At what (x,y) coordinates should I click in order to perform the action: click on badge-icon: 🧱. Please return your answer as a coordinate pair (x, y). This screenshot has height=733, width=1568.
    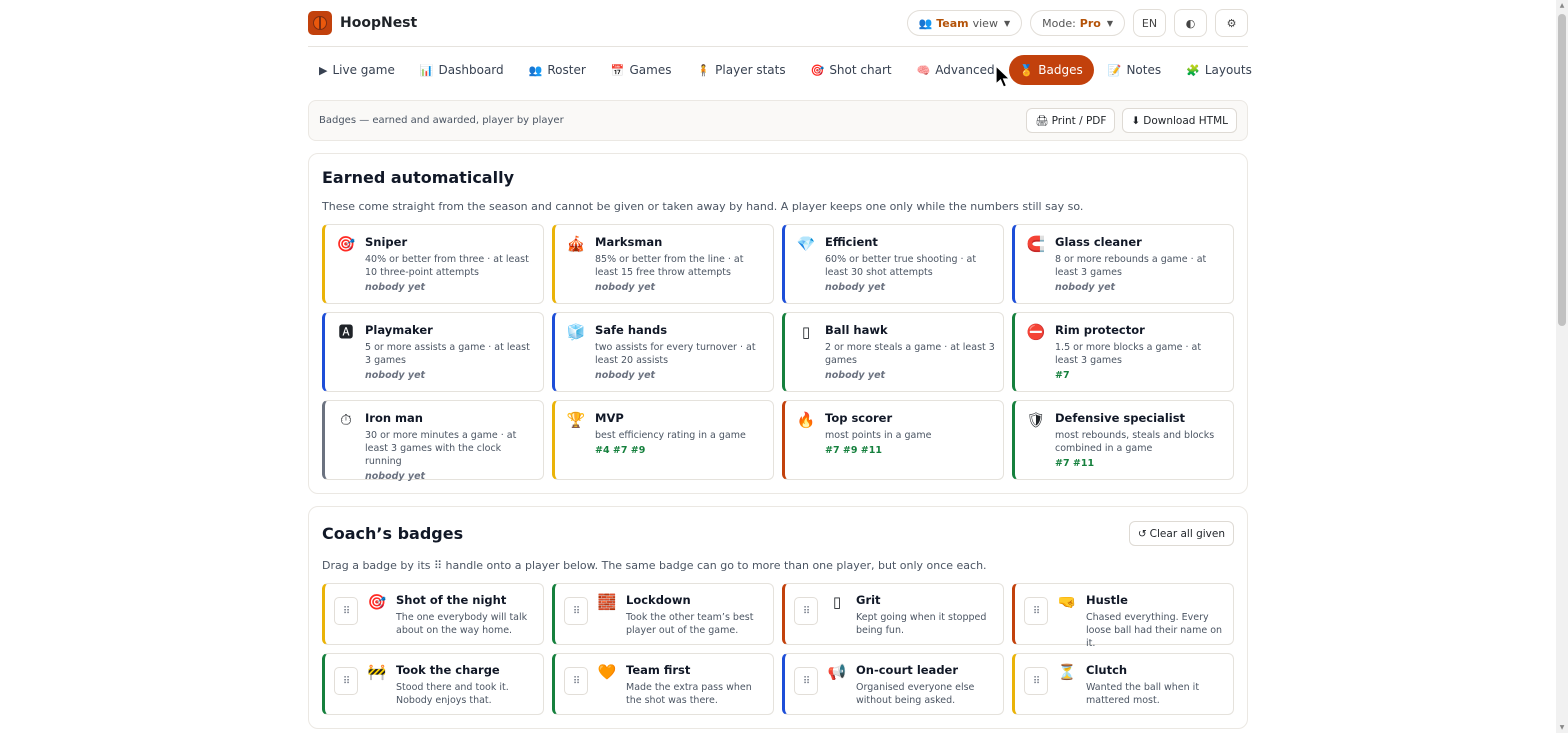
    Looking at the image, I should click on (607, 602).